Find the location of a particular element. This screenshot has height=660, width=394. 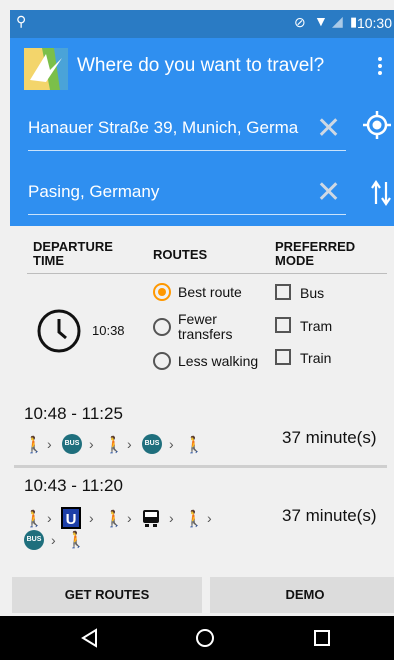

home-icon is located at coordinates (205, 638).